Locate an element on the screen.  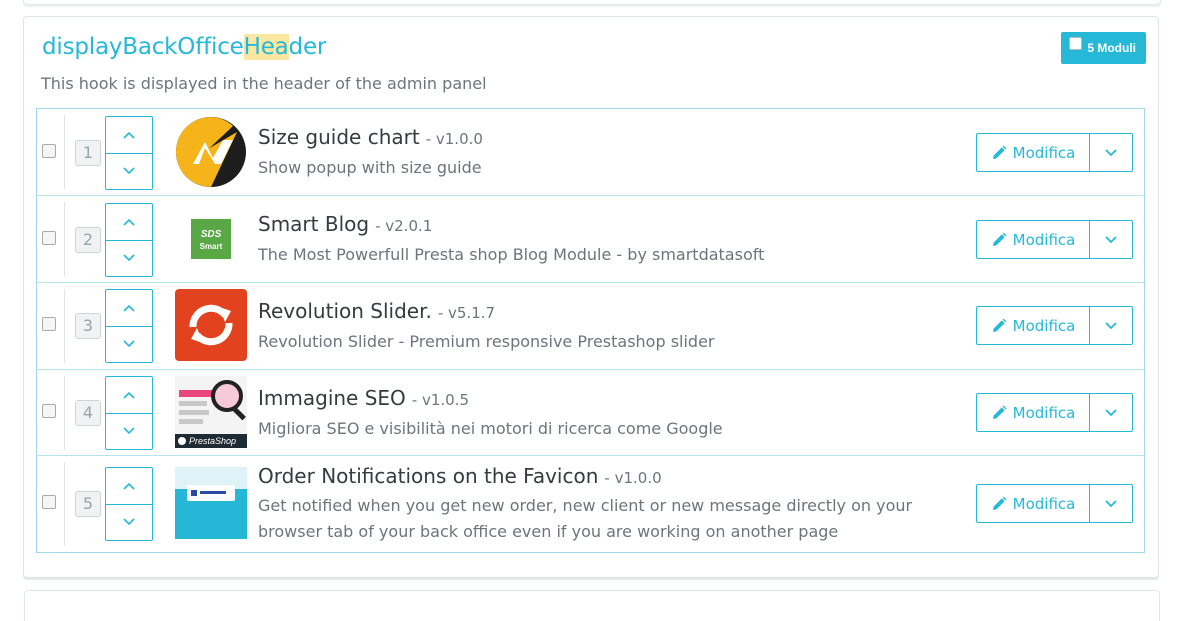
module-name: Revolution Slider. - v5.1.7 is located at coordinates (376, 311).